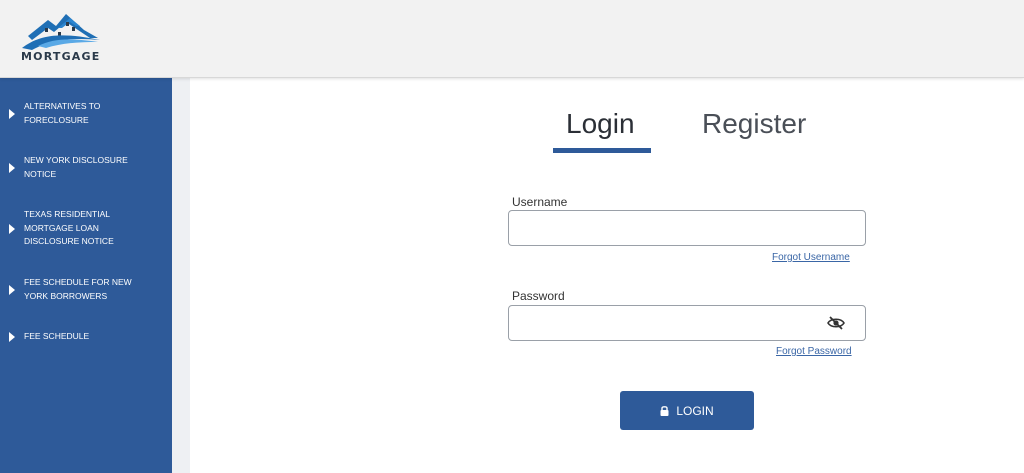  Describe the element at coordinates (181, 275) in the screenshot. I see `sidebar-divider` at that location.